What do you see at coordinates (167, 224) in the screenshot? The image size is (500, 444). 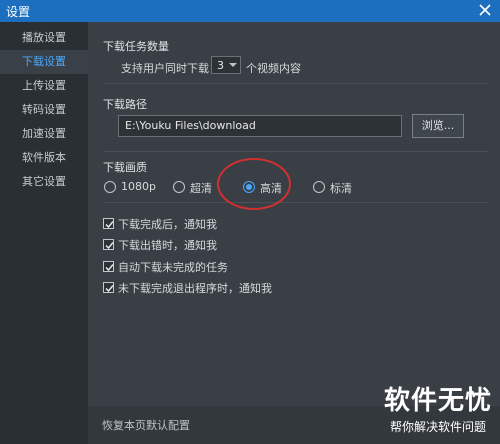 I see `checkbox-notify-complete-label: 下载完成后，通知我` at bounding box center [167, 224].